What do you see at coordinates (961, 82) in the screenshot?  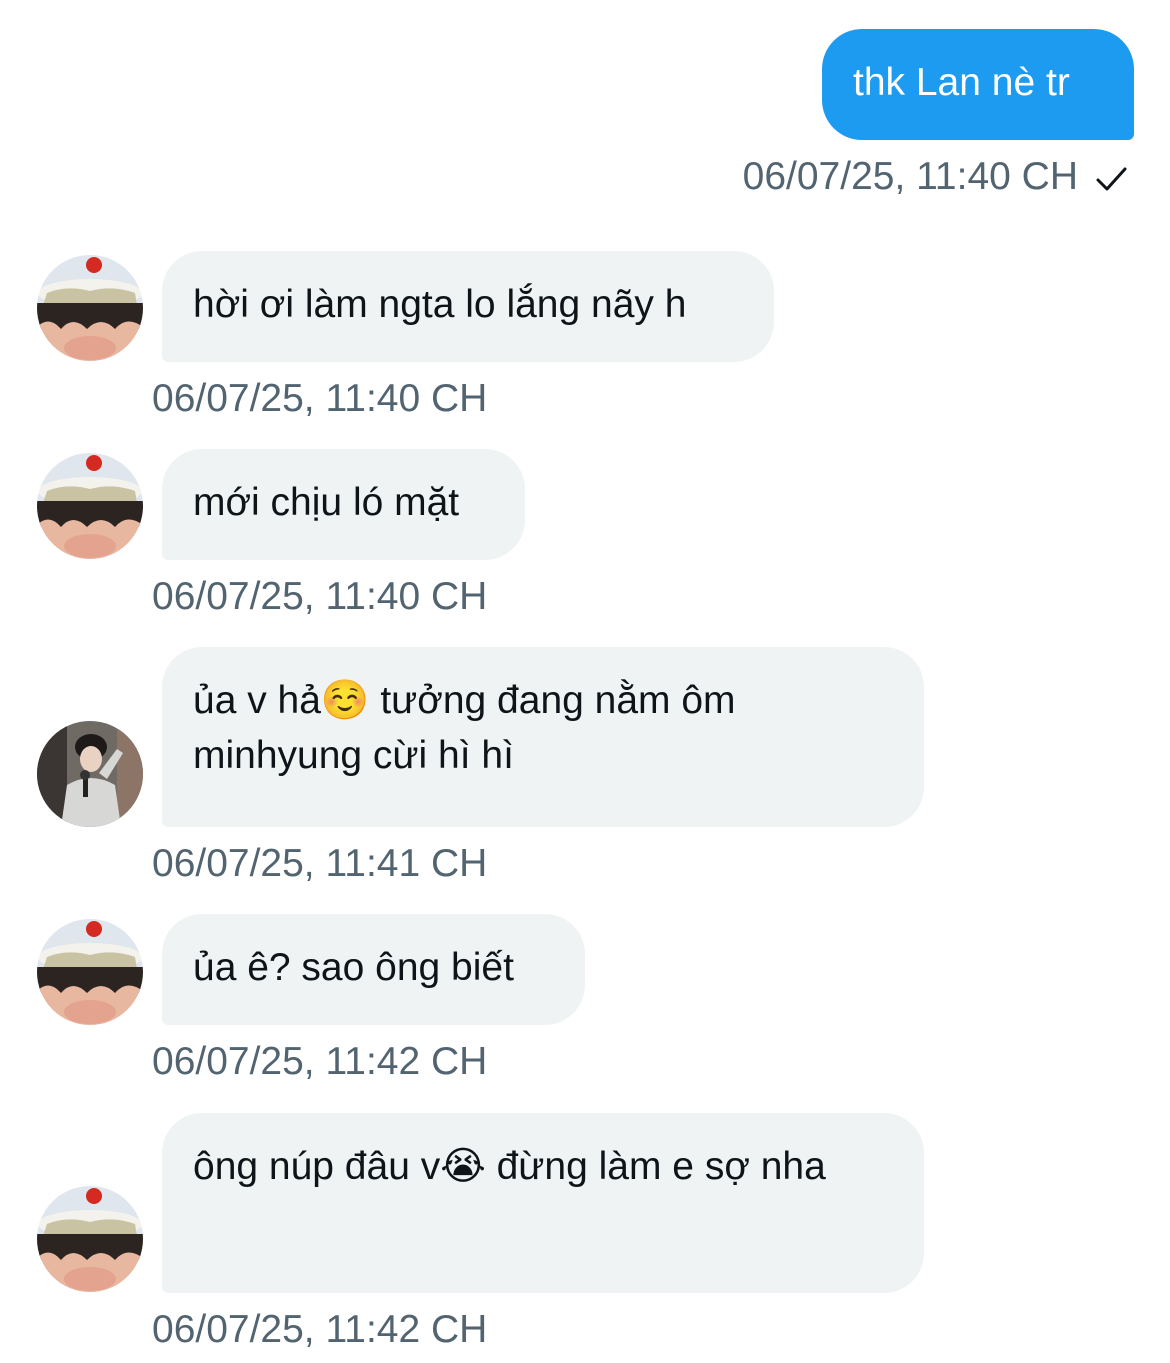 I see `message-text: thk Lan nè tr` at bounding box center [961, 82].